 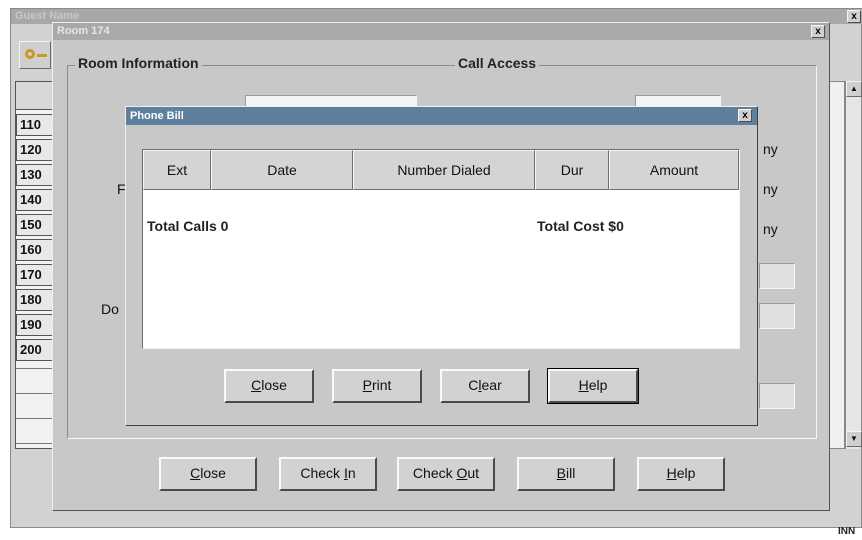 I want to click on toolbar-key-icon, so click(x=35, y=55).